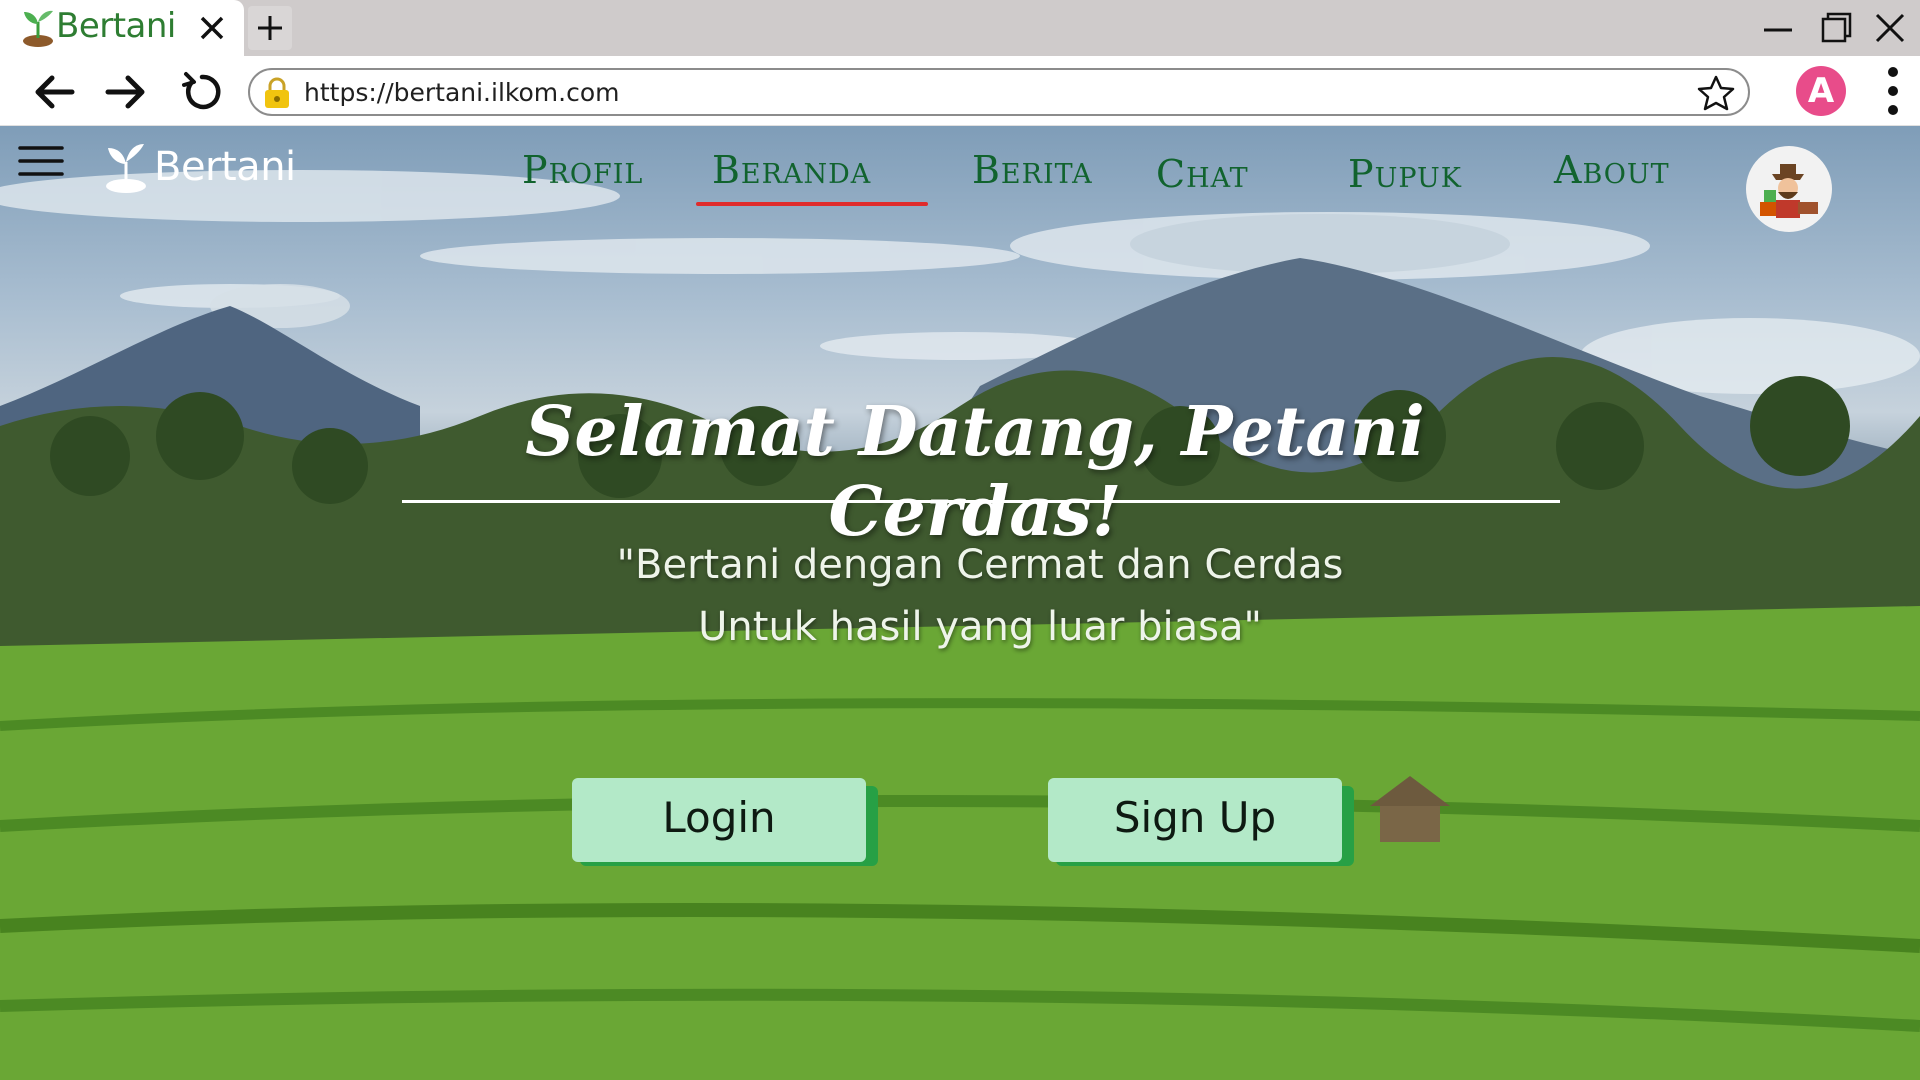  What do you see at coordinates (1195, 820) in the screenshot?
I see `signup-button-label: Sign Up` at bounding box center [1195, 820].